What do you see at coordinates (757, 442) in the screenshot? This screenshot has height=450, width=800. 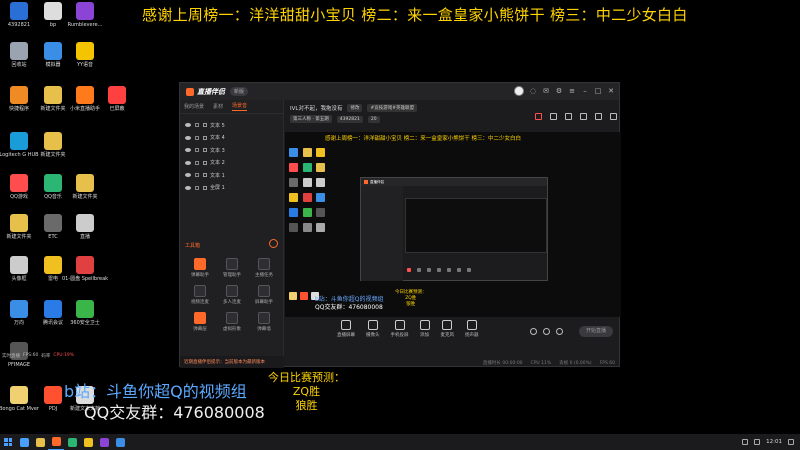 I see `volume-icon` at bounding box center [757, 442].